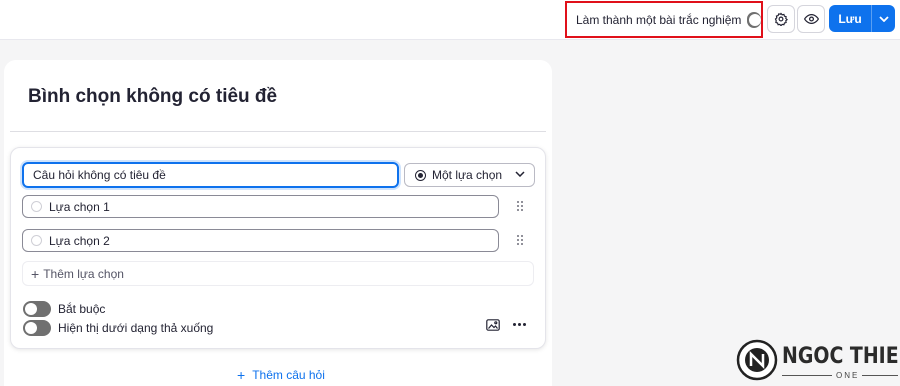  I want to click on question-type-value: Một lựa chọn, so click(467, 175).